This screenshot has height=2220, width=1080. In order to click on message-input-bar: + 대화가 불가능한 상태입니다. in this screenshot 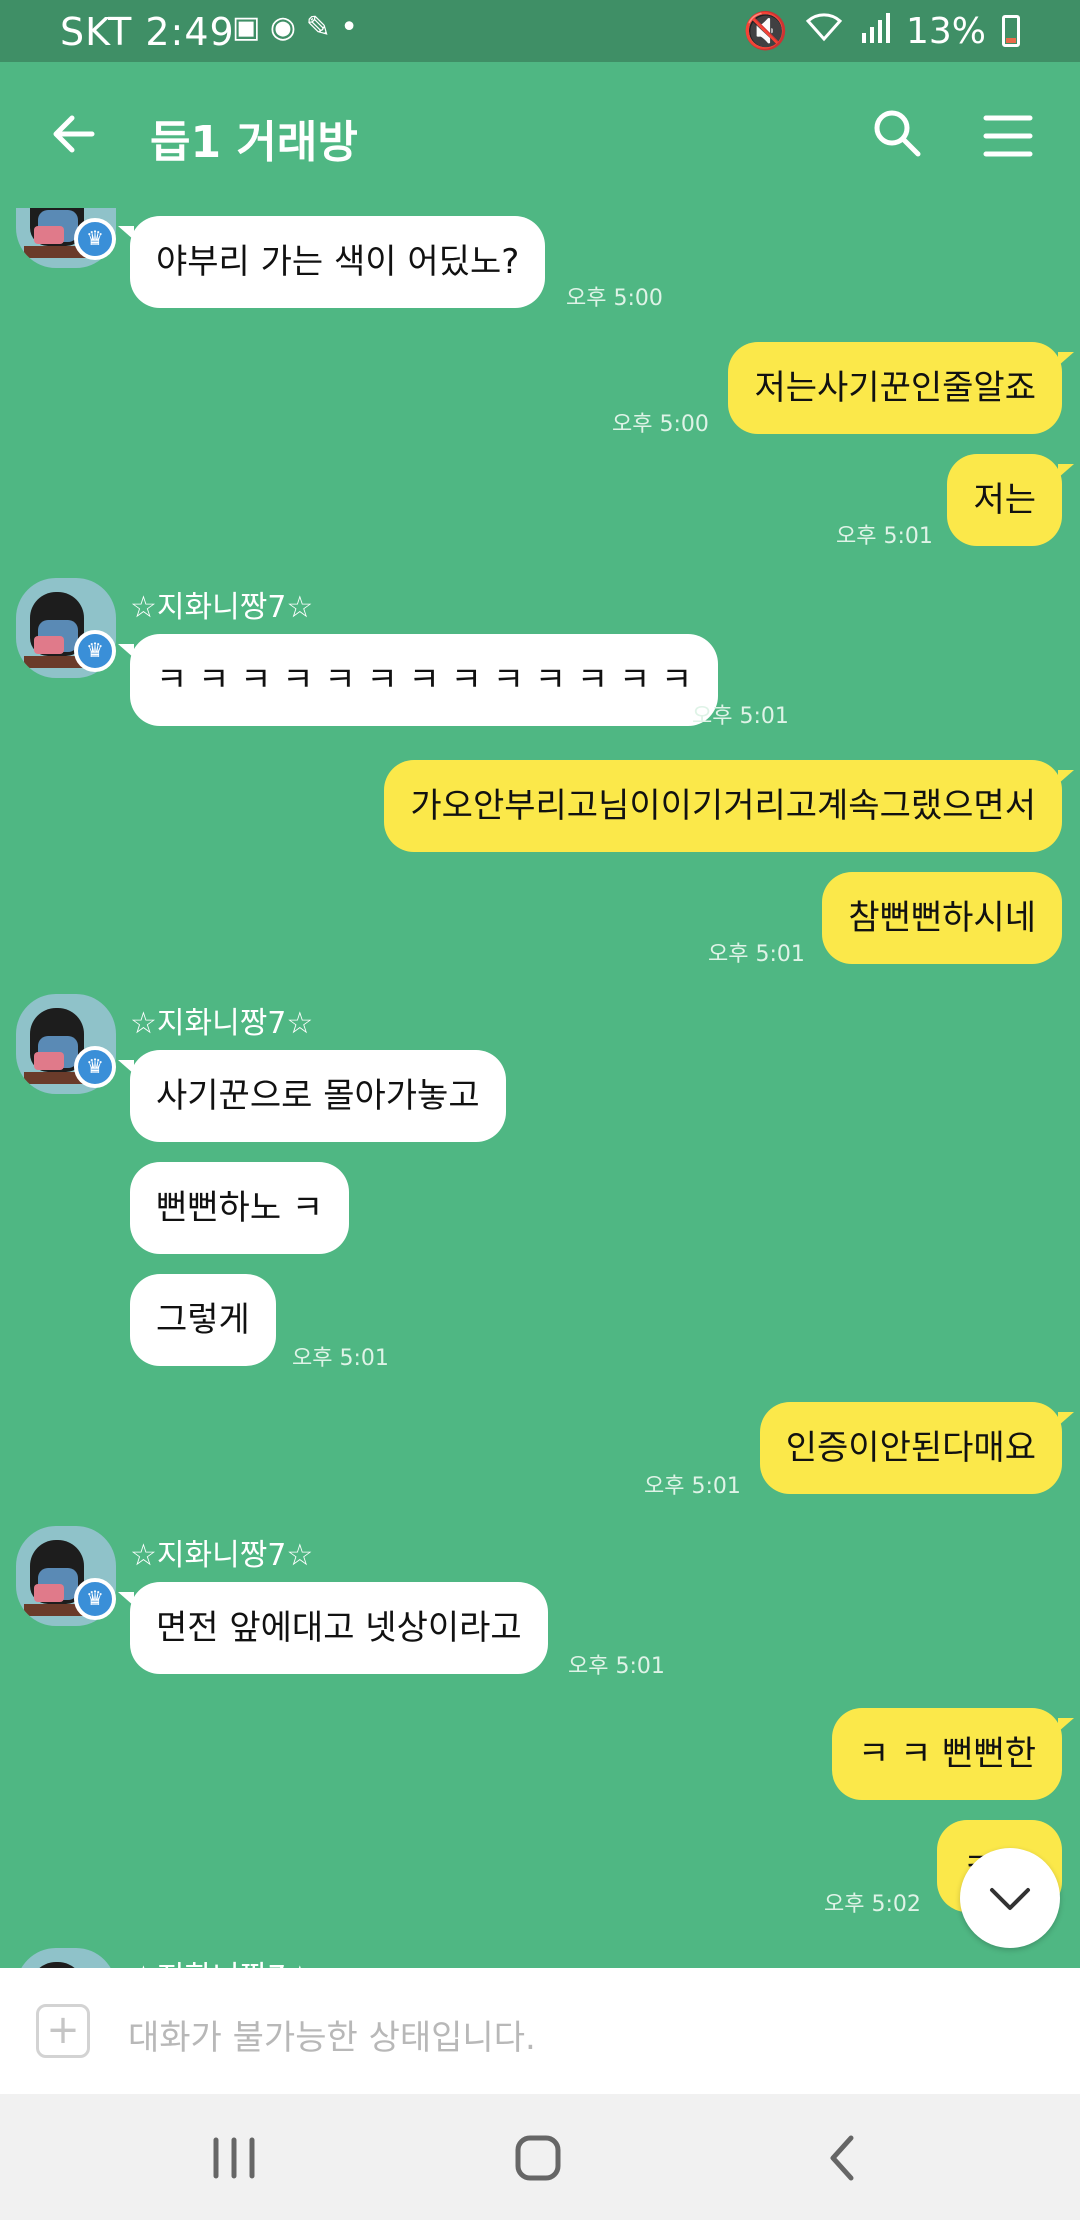, I will do `click(540, 2031)`.